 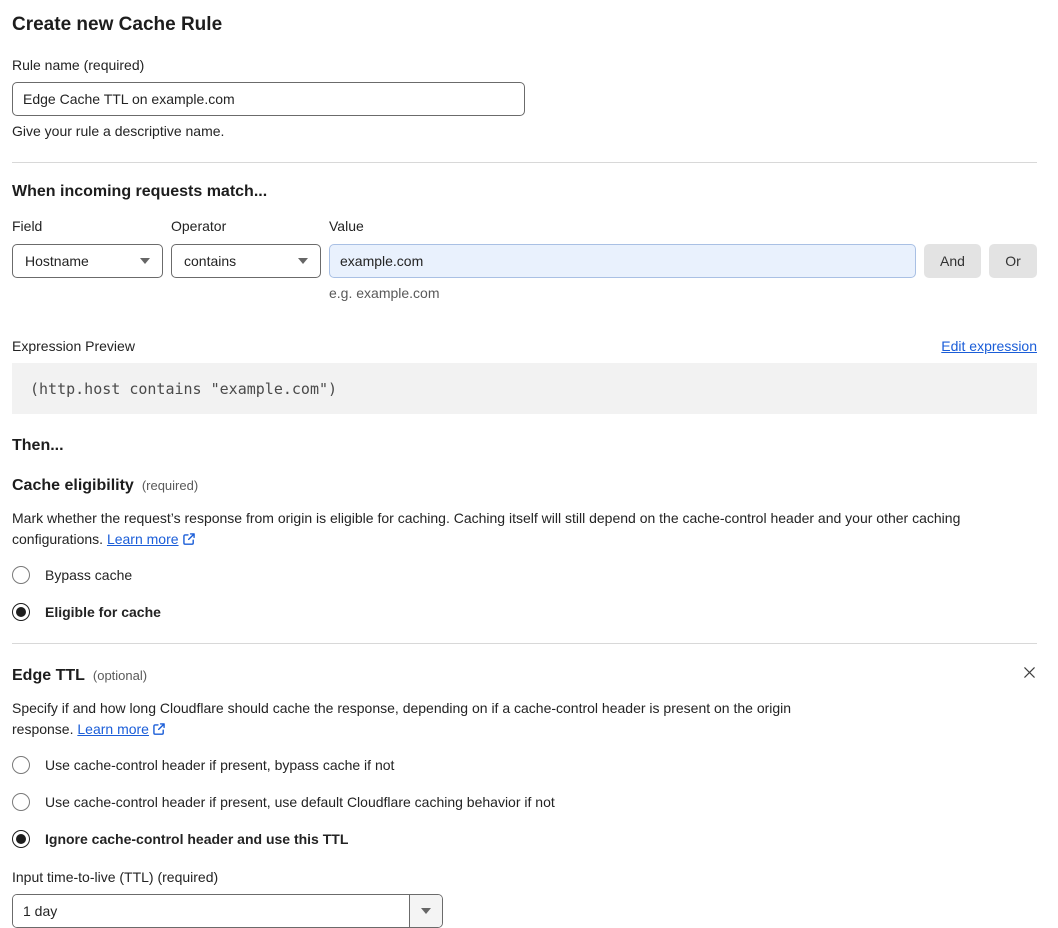 I want to click on radio-option-label: Bypass cache, so click(x=89, y=575).